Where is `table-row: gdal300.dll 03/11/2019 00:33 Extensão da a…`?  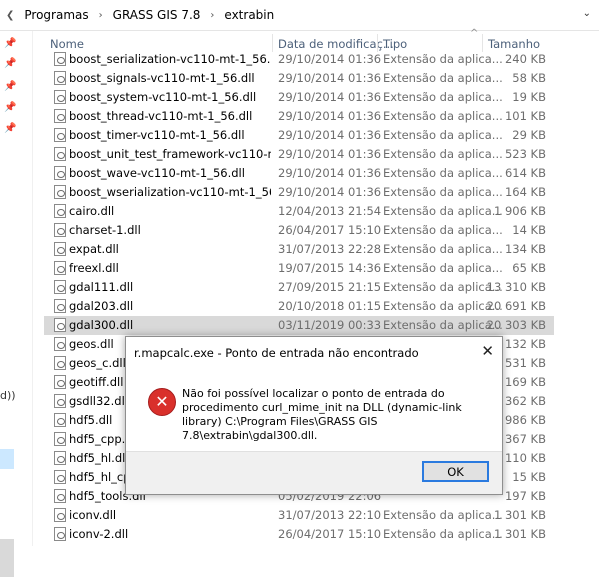
table-row: gdal300.dll 03/11/2019 00:33 Extensão da a… is located at coordinates (299, 325).